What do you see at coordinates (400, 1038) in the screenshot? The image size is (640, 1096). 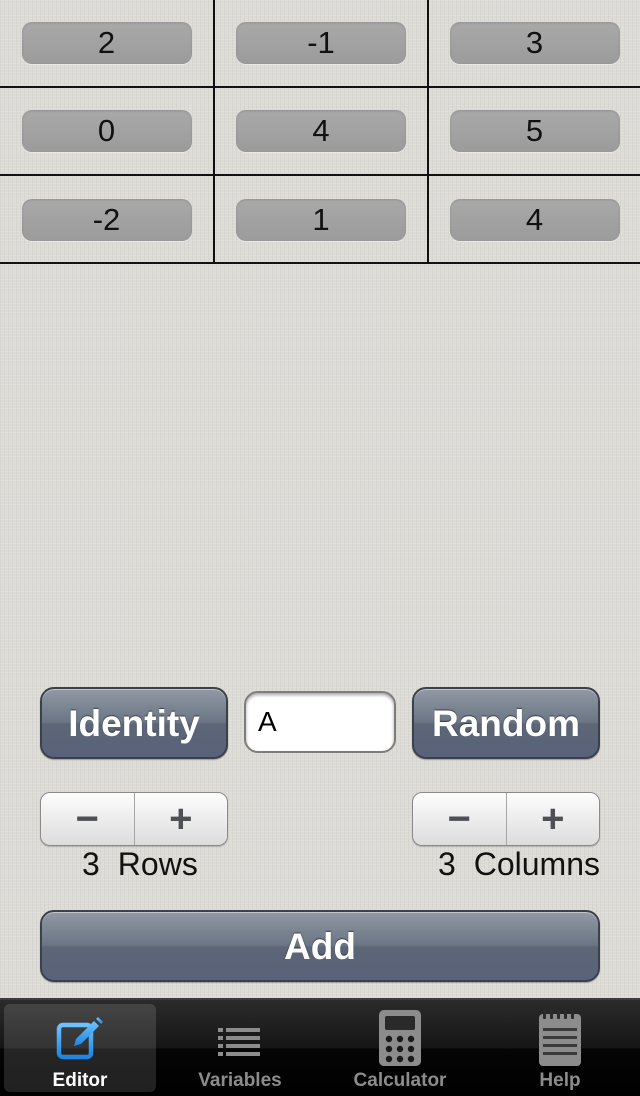 I see `calculator-icon` at bounding box center [400, 1038].